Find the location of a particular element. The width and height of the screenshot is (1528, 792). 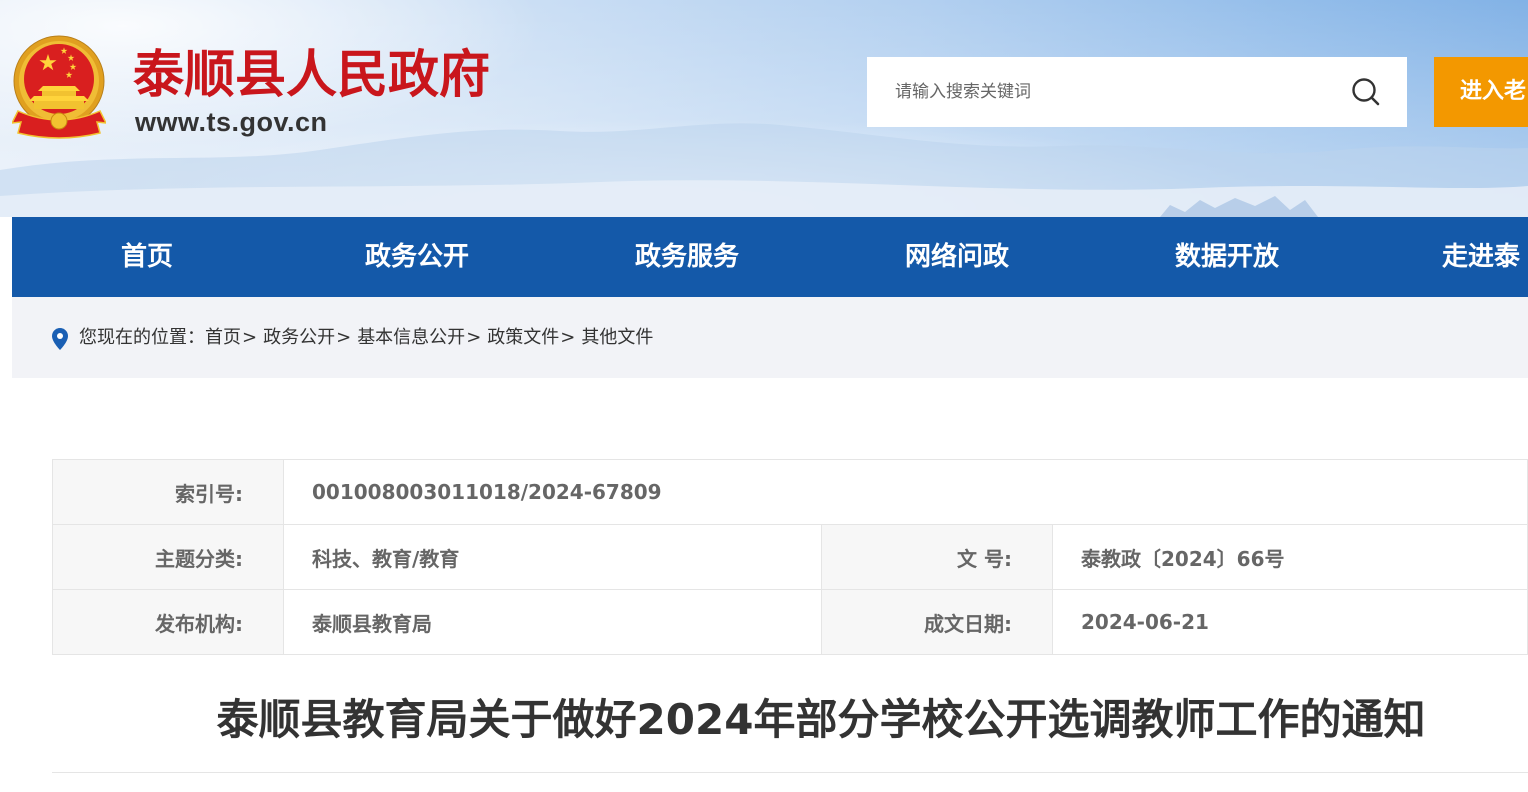

search-icon is located at coordinates (1366, 92).